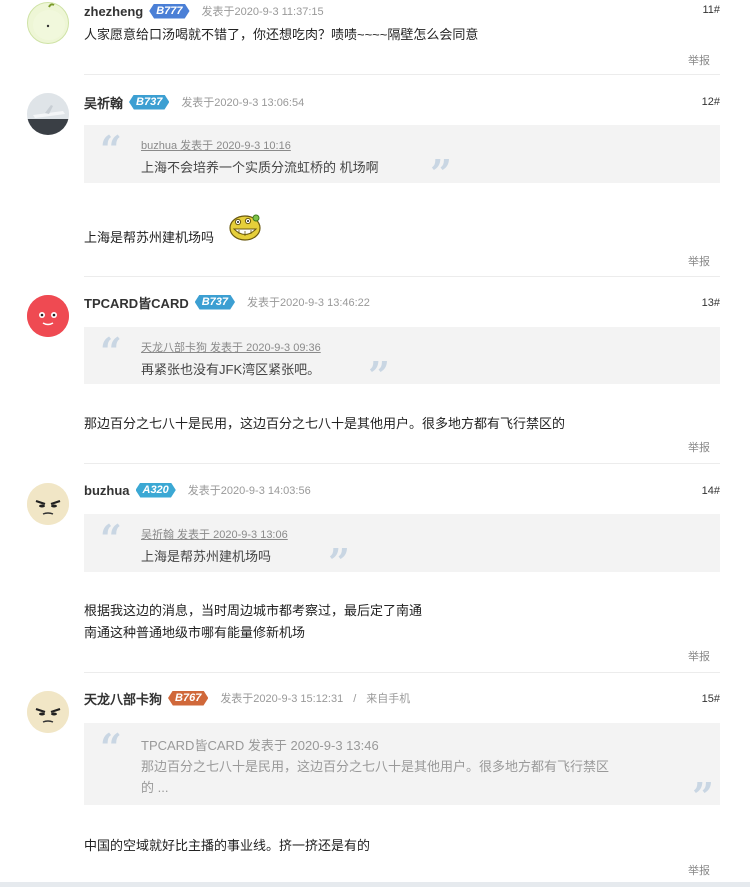 Image resolution: width=750 pixels, height=887 pixels. Describe the element at coordinates (711, 699) in the screenshot. I see `floor-number: 15#` at that location.